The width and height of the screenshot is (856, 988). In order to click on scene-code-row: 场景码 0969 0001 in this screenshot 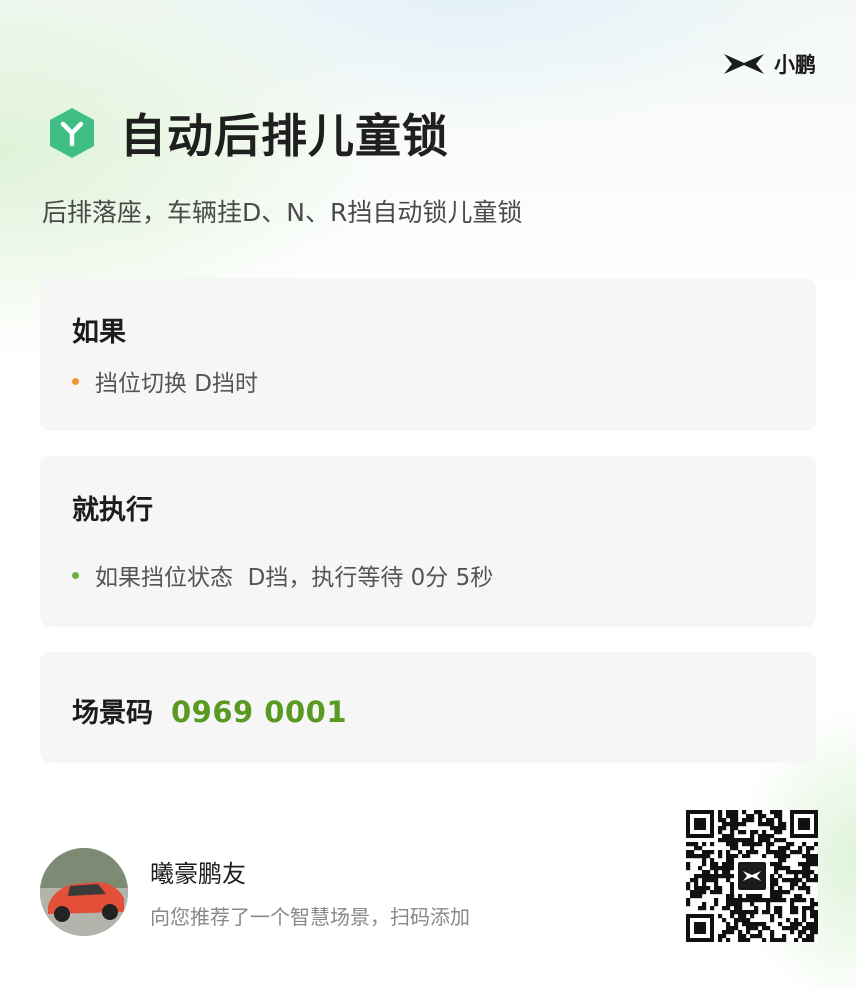, I will do `click(209, 710)`.